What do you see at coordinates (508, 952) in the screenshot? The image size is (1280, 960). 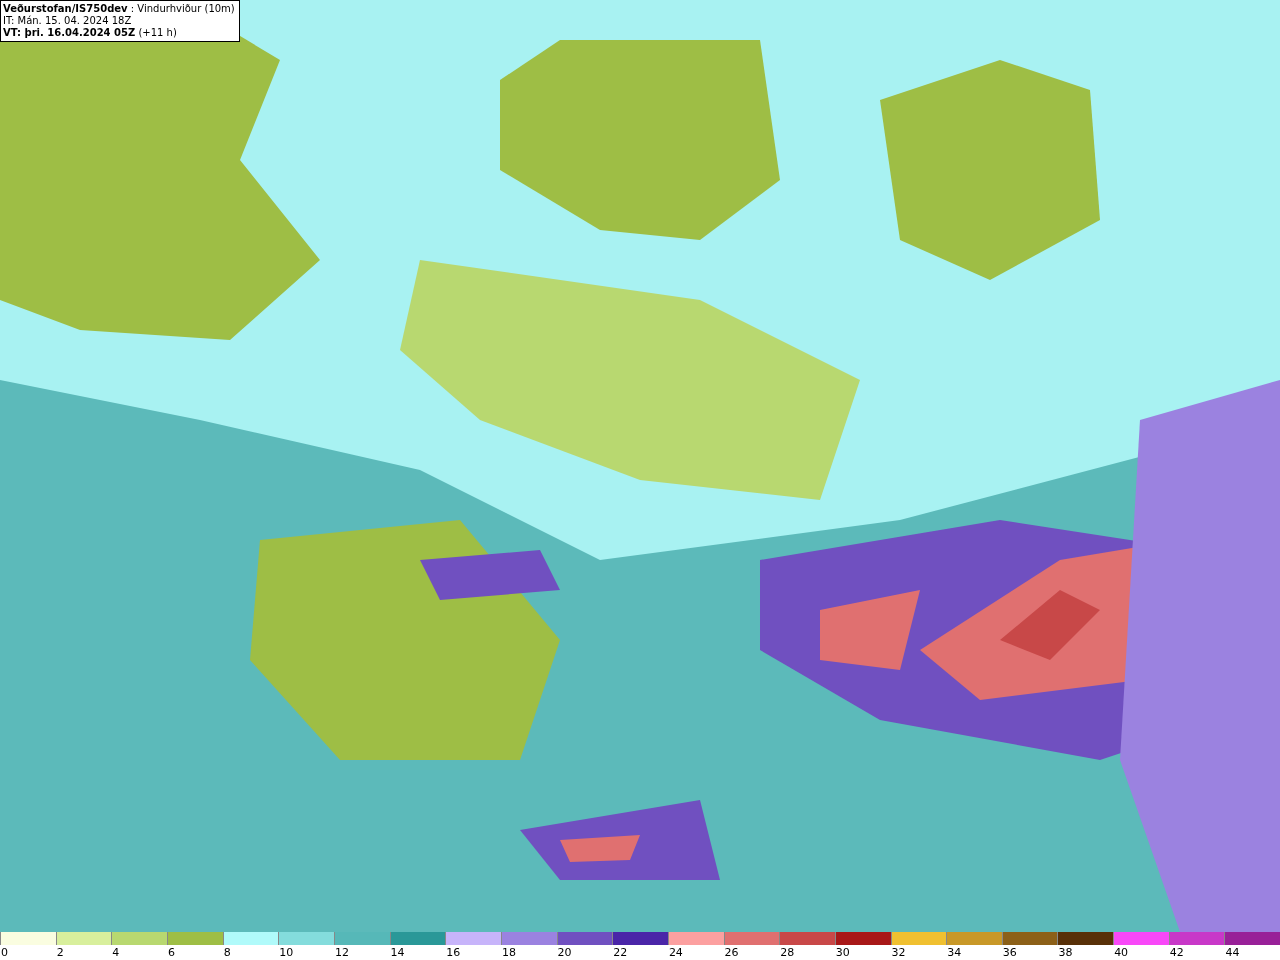 I see `legend-label: 18` at bounding box center [508, 952].